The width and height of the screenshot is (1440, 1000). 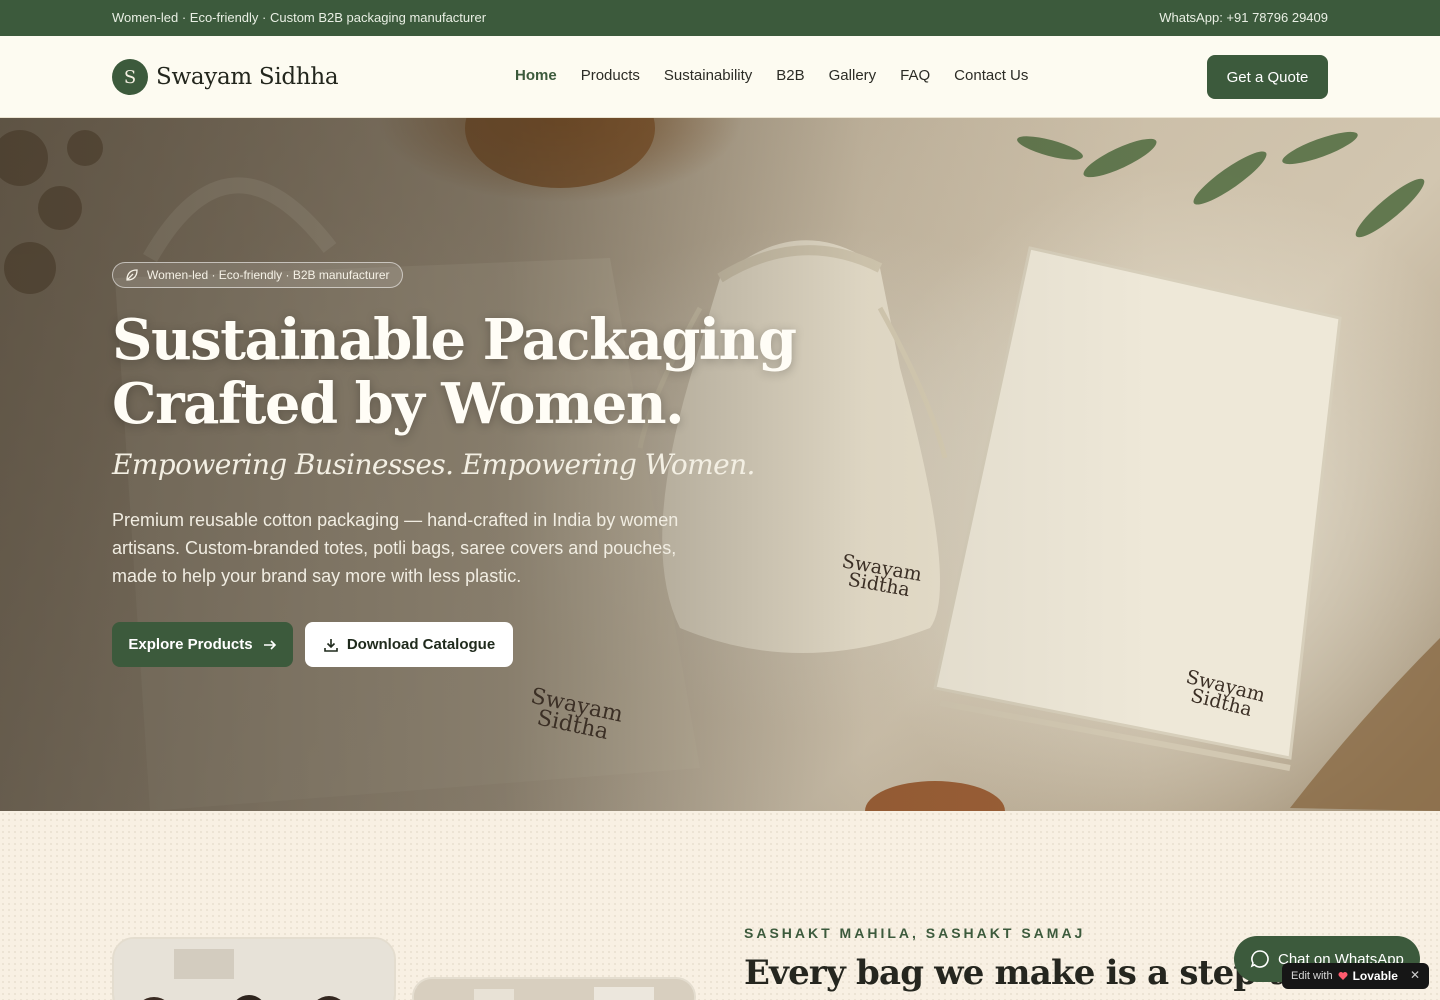 I want to click on nav-products: Products, so click(x=610, y=75).